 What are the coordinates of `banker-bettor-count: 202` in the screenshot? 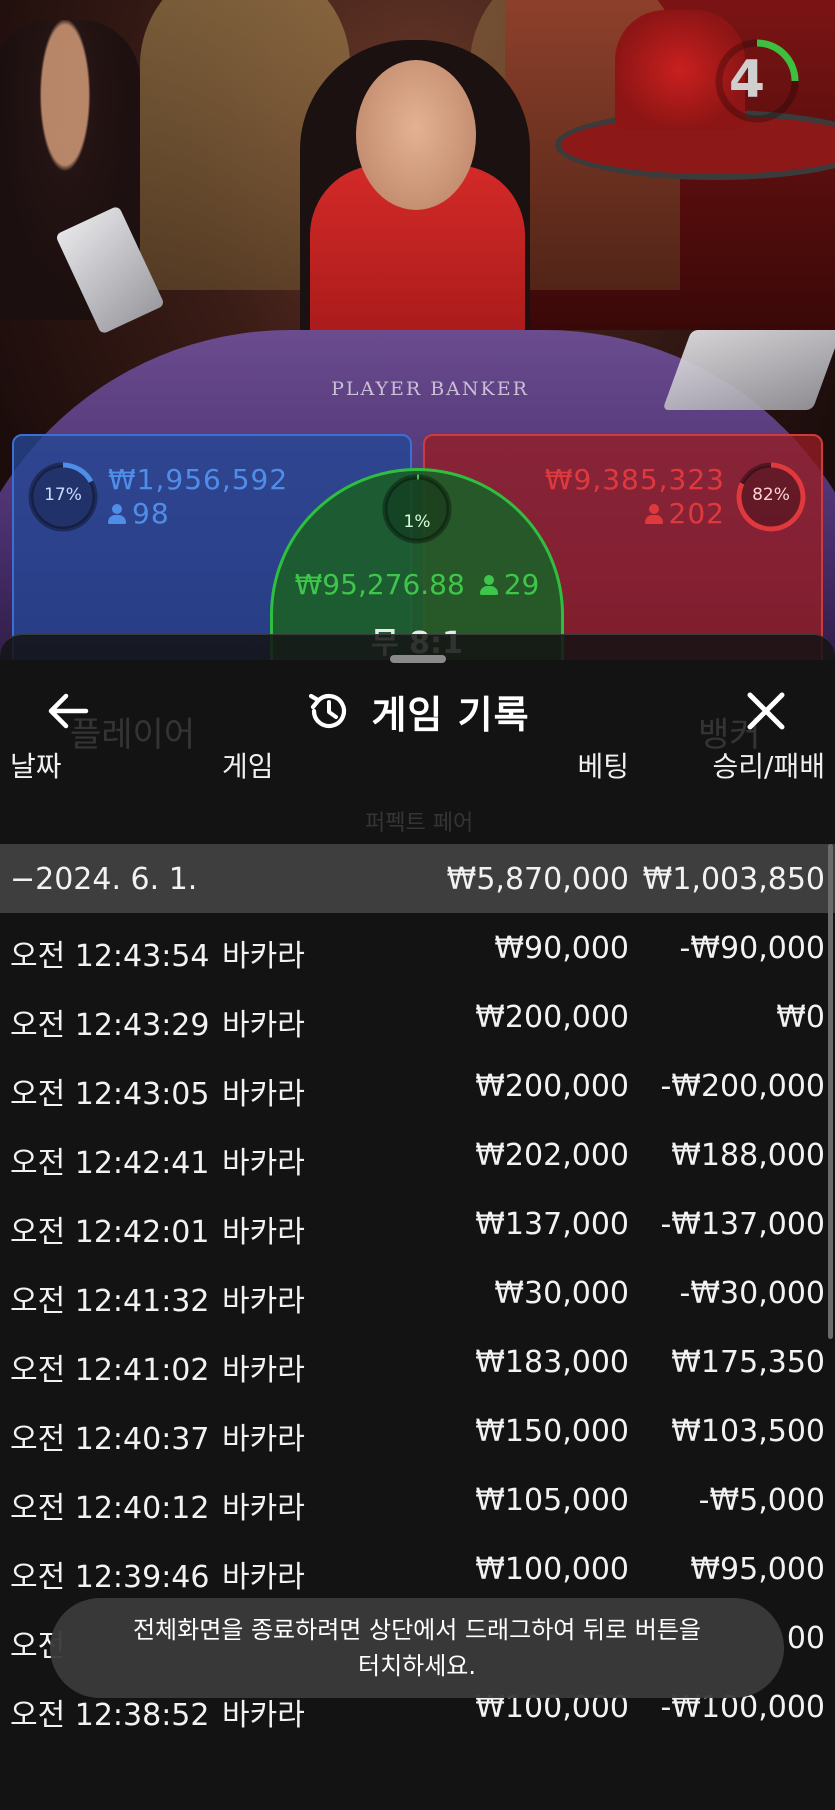 It's located at (684, 513).